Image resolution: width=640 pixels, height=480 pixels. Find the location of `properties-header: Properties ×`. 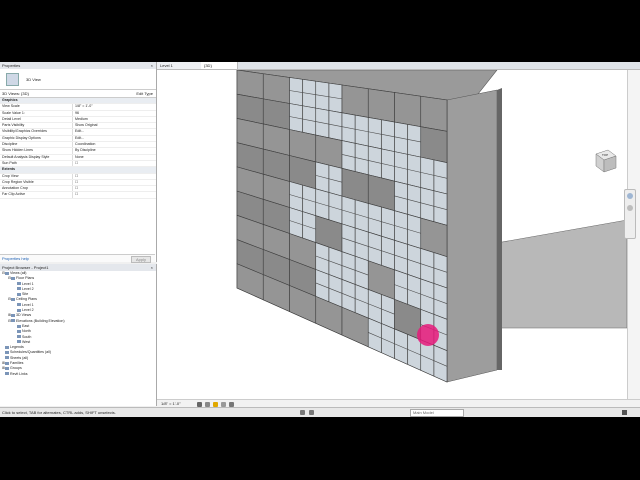

properties-header: Properties × is located at coordinates (78, 65).